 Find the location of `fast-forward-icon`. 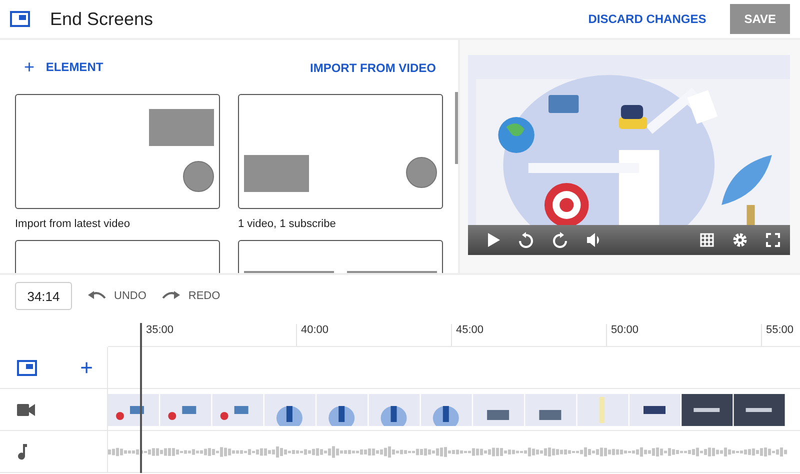

fast-forward-icon is located at coordinates (560, 240).